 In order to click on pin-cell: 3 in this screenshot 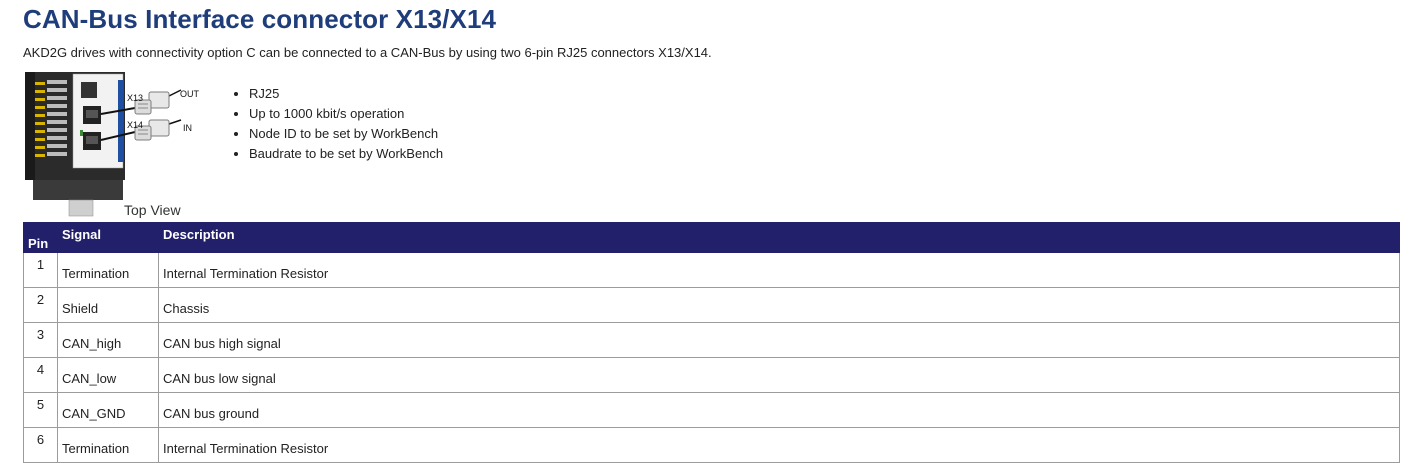, I will do `click(40, 340)`.